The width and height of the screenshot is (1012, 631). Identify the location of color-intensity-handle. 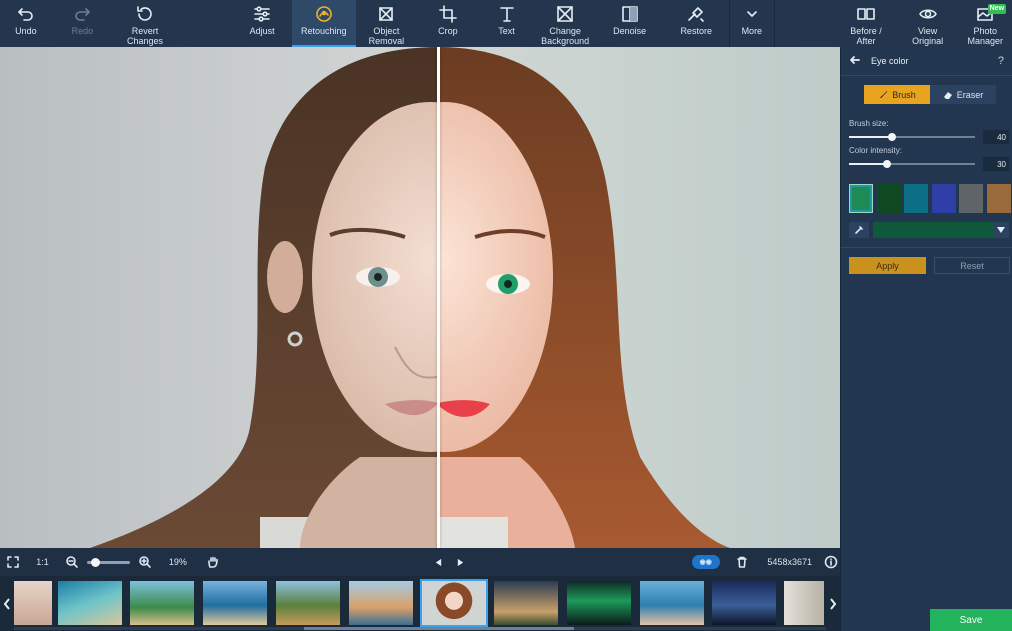
(886, 164).